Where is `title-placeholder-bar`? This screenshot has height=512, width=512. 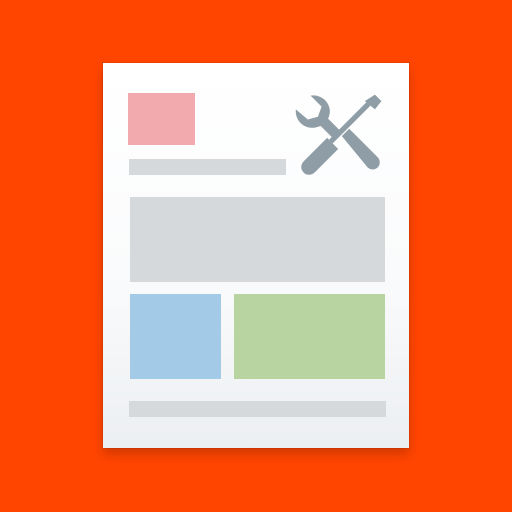 title-placeholder-bar is located at coordinates (207, 167).